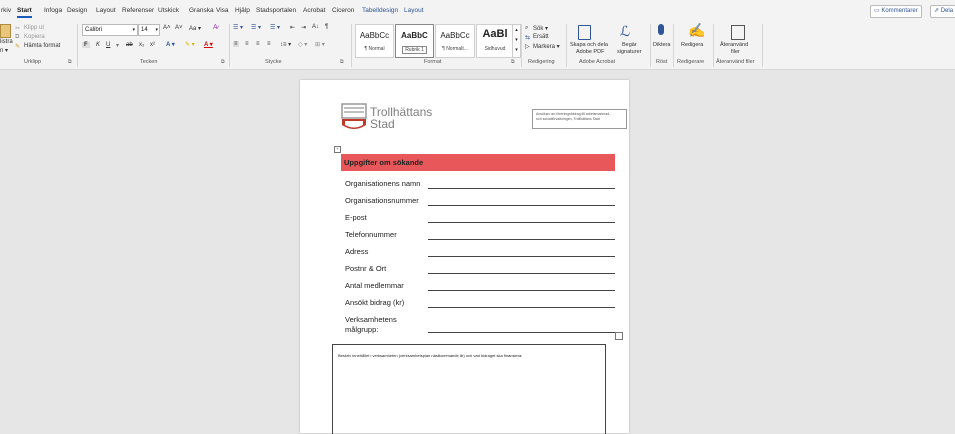 The height and width of the screenshot is (434, 955). Describe the element at coordinates (117, 45) in the screenshot. I see `chevron-down-icon: ▾` at that location.